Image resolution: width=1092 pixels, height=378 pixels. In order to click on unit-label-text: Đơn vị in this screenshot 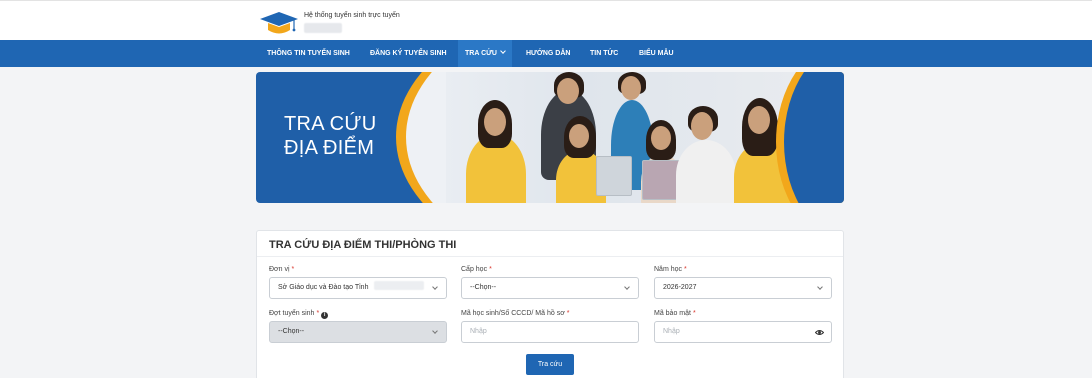, I will do `click(279, 269)`.